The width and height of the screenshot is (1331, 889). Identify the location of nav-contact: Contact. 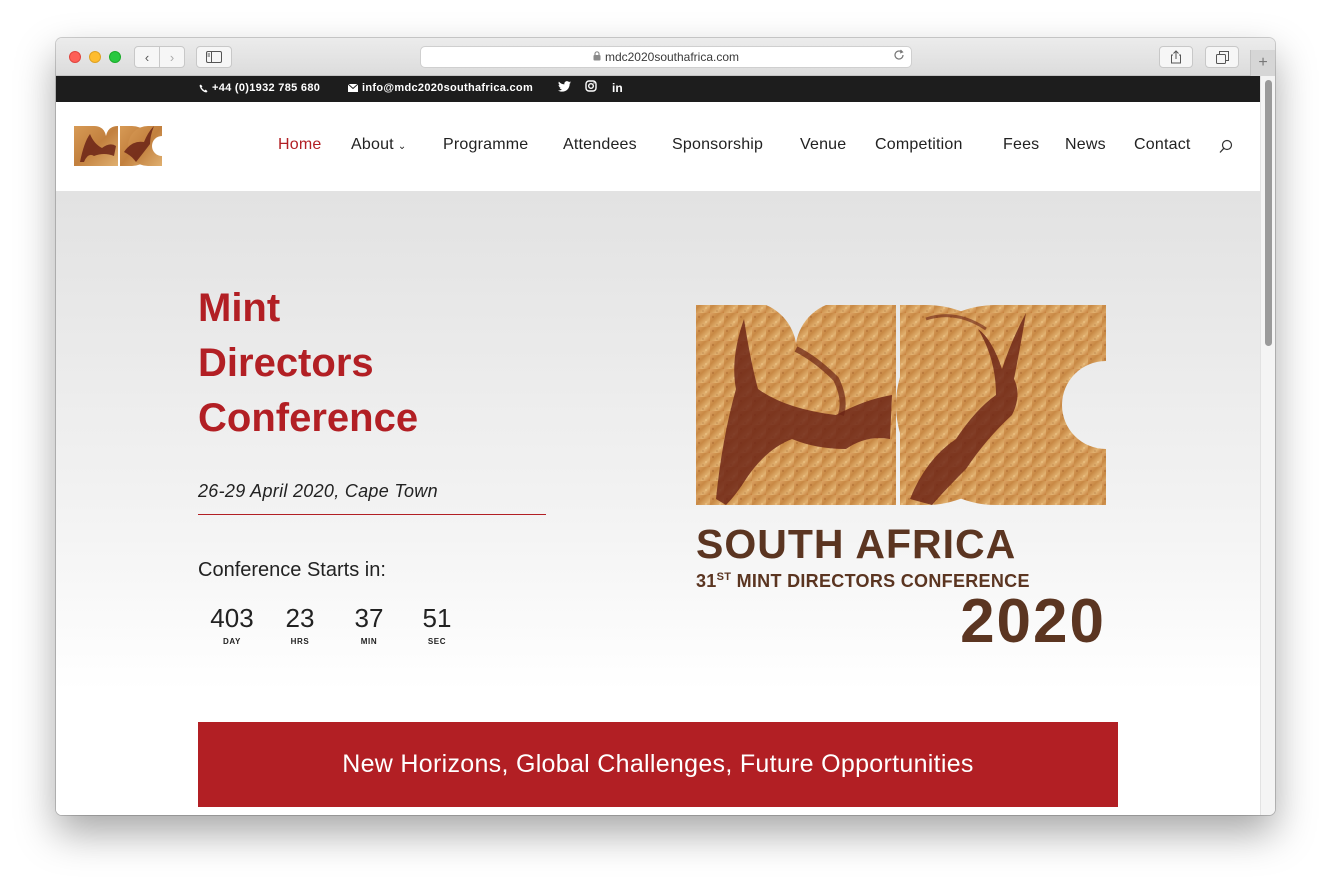
(1162, 145).